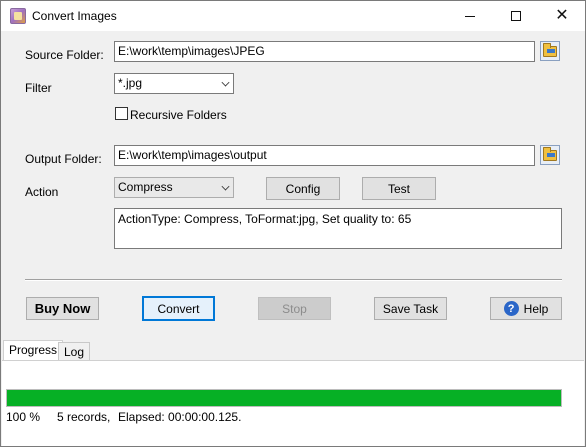 Image resolution: width=586 pixels, height=447 pixels. Describe the element at coordinates (42, 192) in the screenshot. I see `action-label: Action` at that location.